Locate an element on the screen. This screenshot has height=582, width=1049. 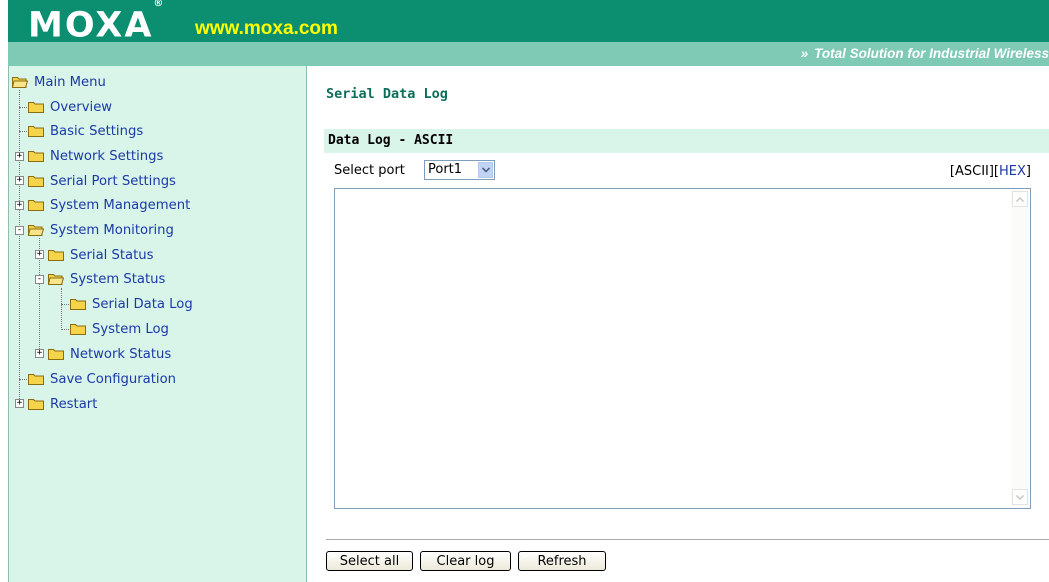
hex-mode-link: HEX is located at coordinates (1012, 171).